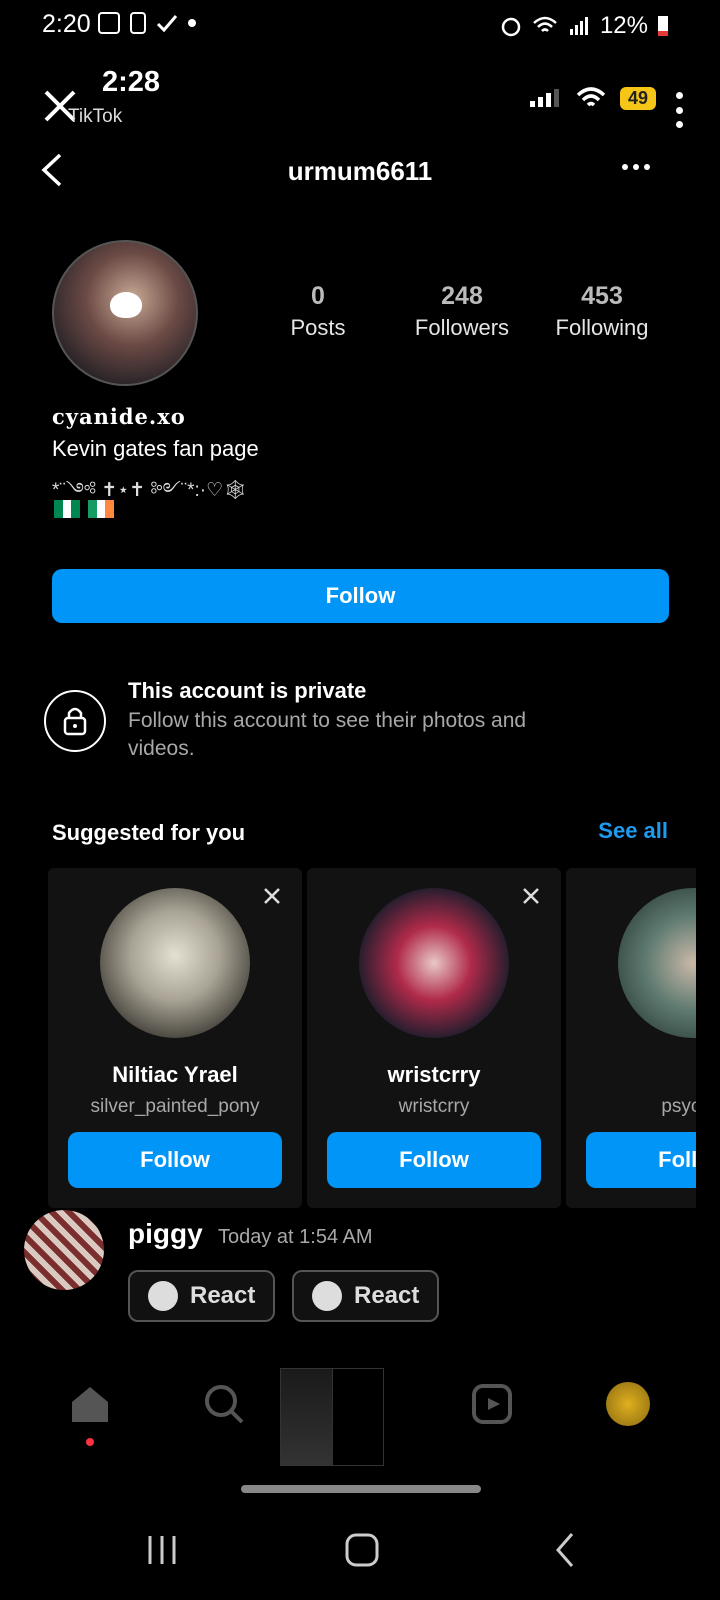  I want to click on notification-icons, so click(147, 23).